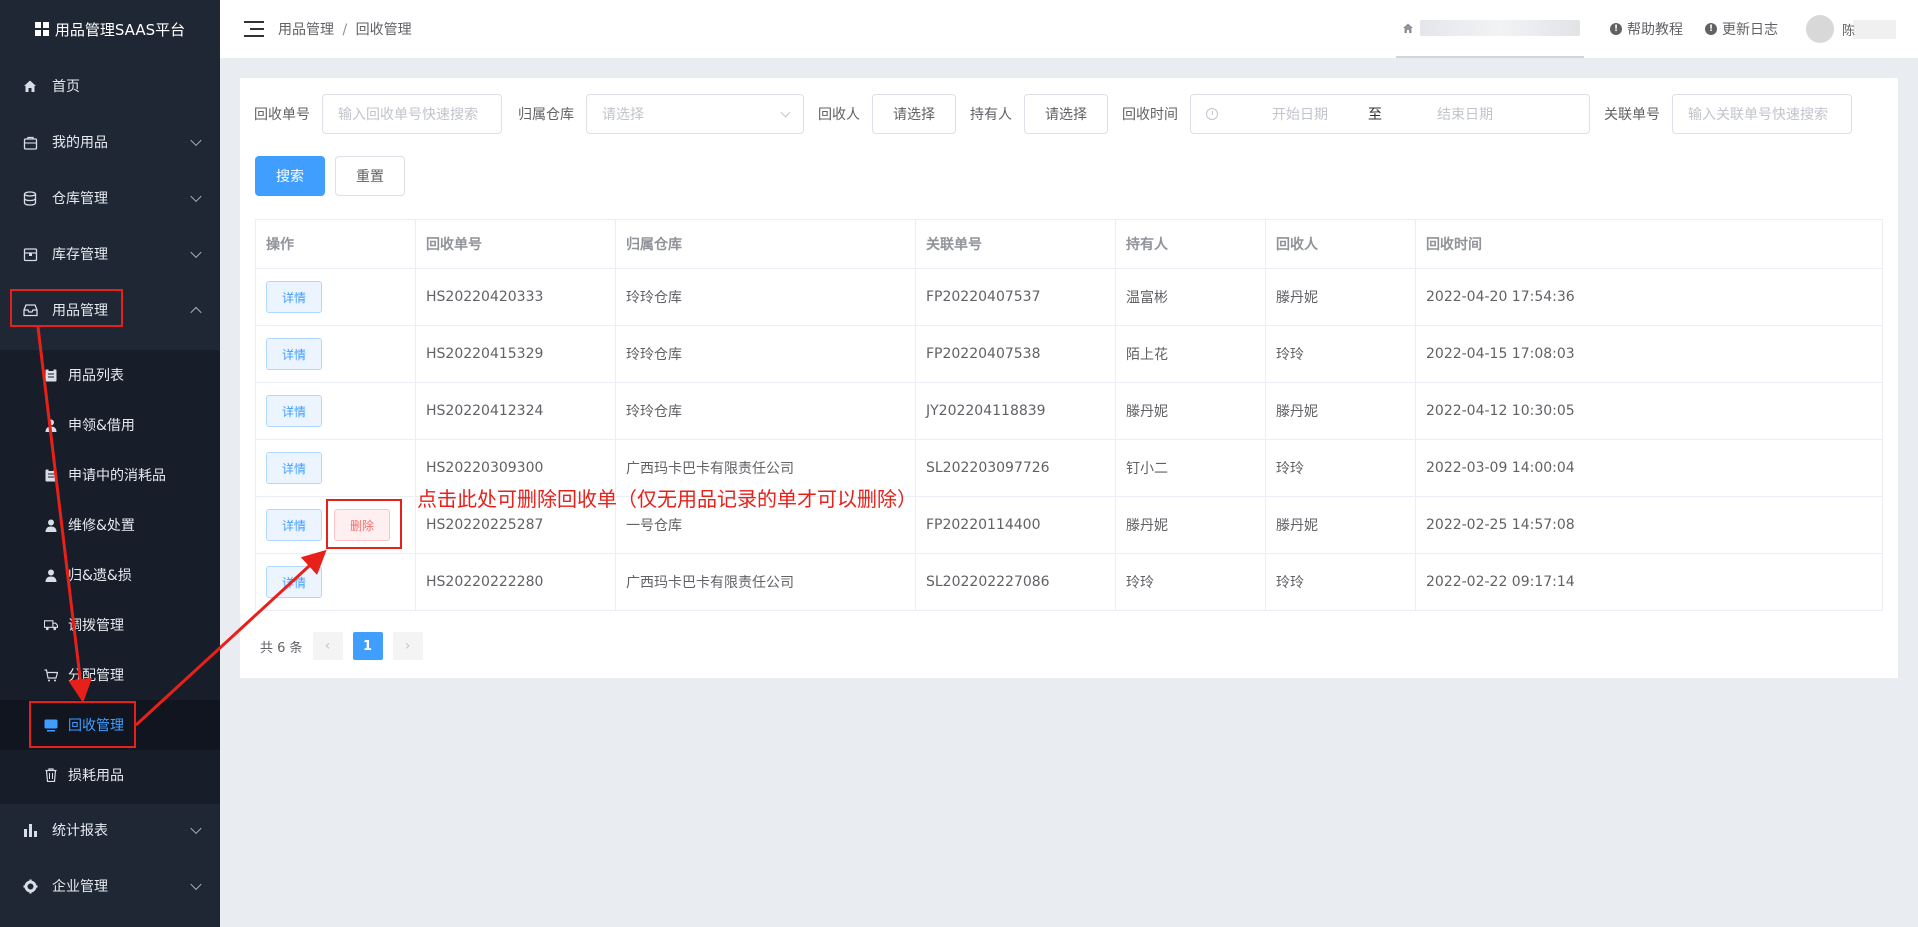 Image resolution: width=1918 pixels, height=927 pixels. Describe the element at coordinates (117, 476) in the screenshot. I see `sub-item-label: 申请中的消耗品` at that location.